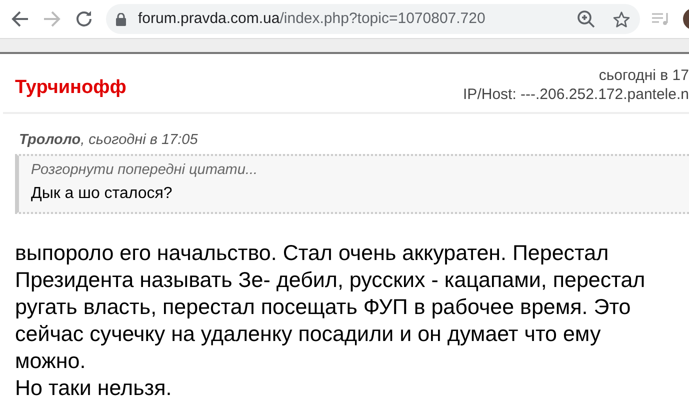  Describe the element at coordinates (52, 19) in the screenshot. I see `forward-arrow-icon` at that location.